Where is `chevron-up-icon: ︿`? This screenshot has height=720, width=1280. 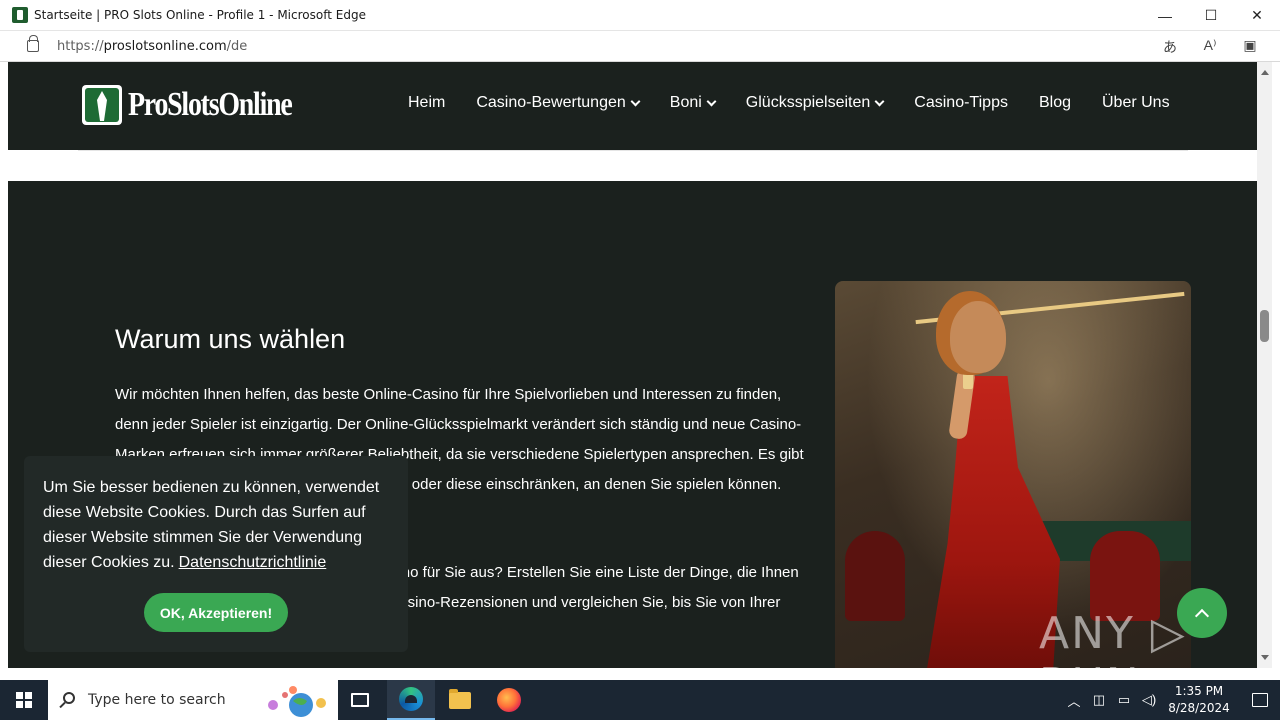
chevron-up-icon: ︿ is located at coordinates (1074, 700).